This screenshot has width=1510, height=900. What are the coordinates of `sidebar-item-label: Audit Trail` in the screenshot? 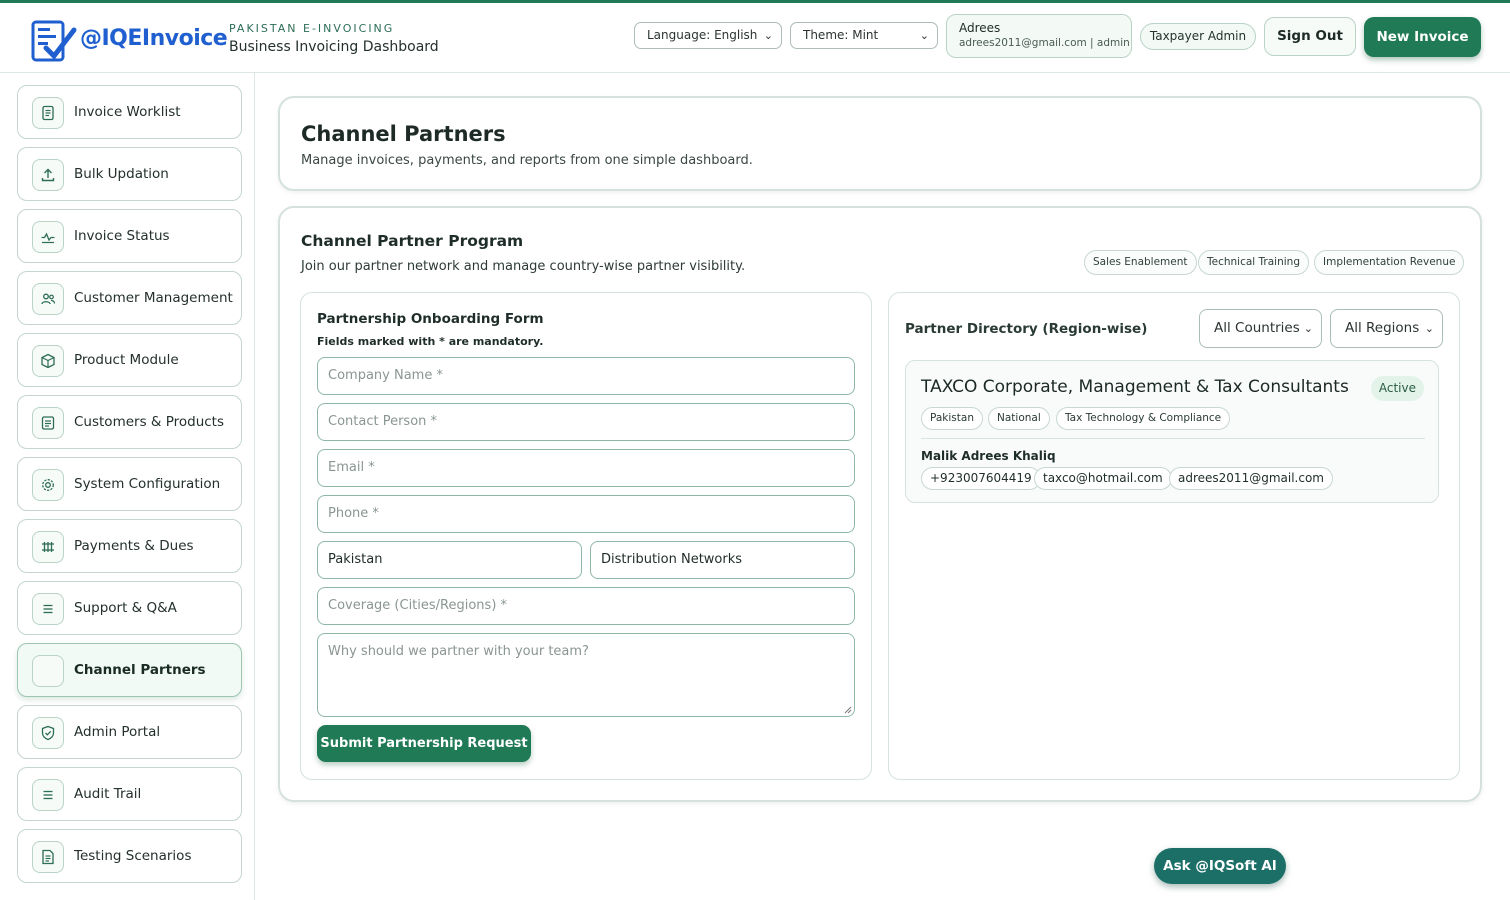 It's located at (108, 794).